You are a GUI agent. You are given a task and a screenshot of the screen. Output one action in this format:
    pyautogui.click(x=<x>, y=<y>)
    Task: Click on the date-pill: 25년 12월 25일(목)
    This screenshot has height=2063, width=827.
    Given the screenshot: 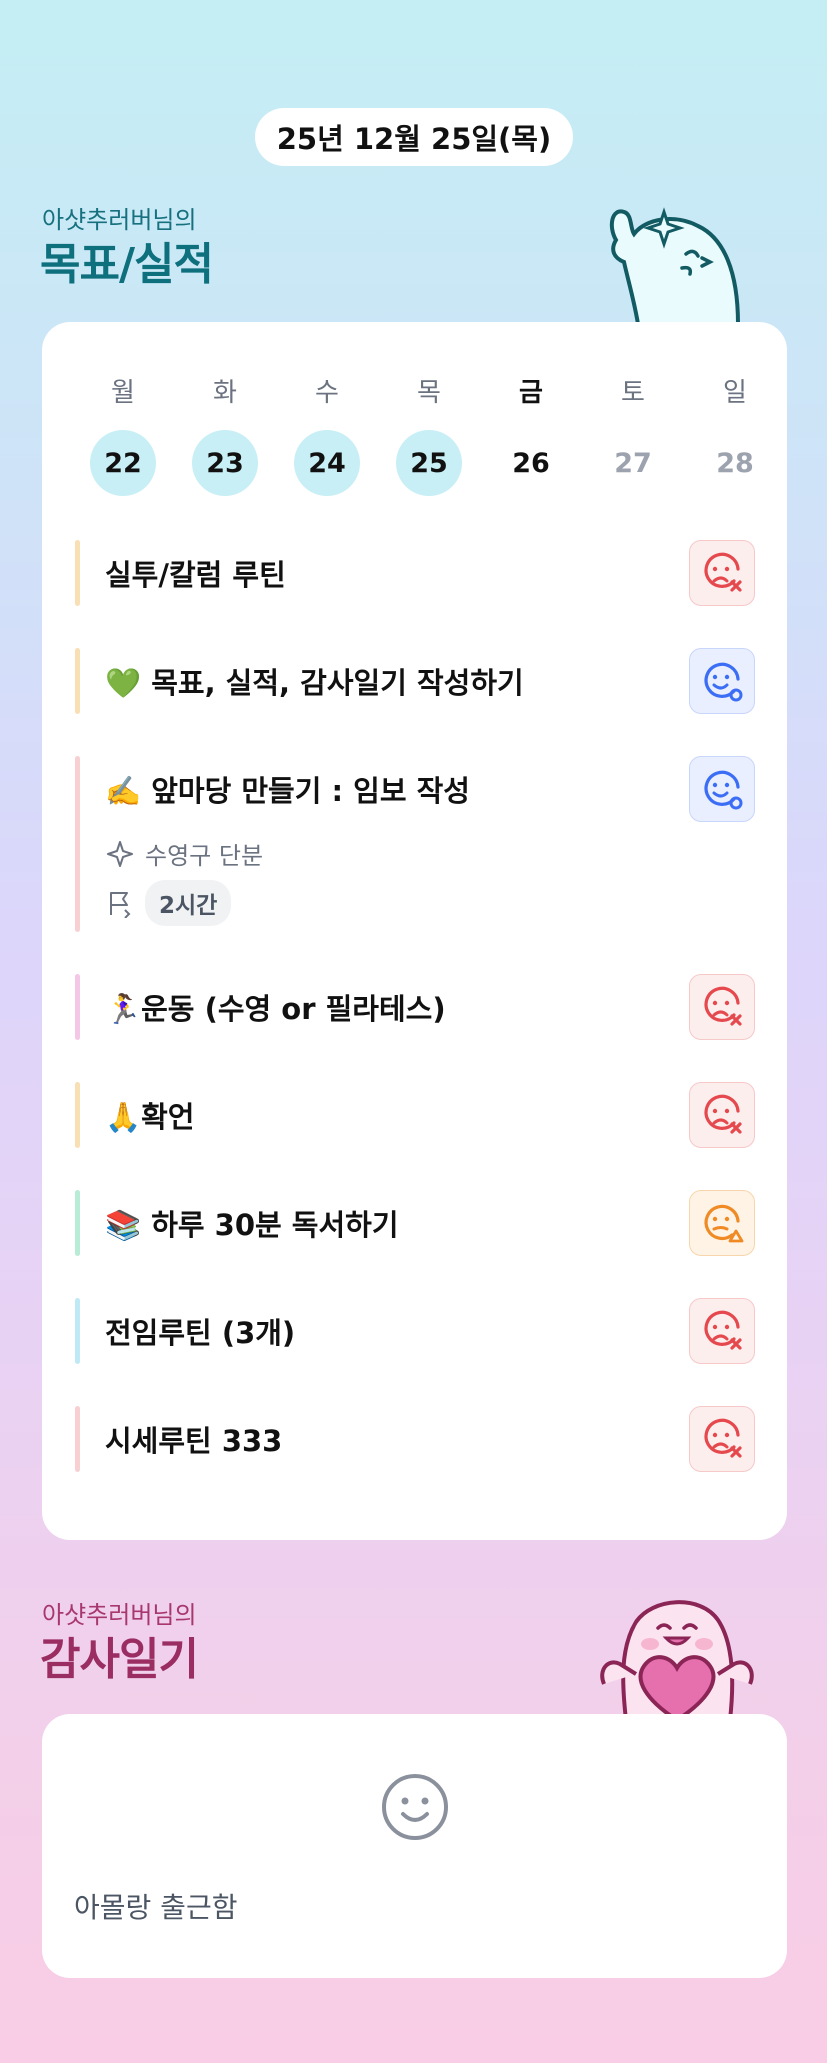 What is the action you would take?
    pyautogui.click(x=414, y=137)
    